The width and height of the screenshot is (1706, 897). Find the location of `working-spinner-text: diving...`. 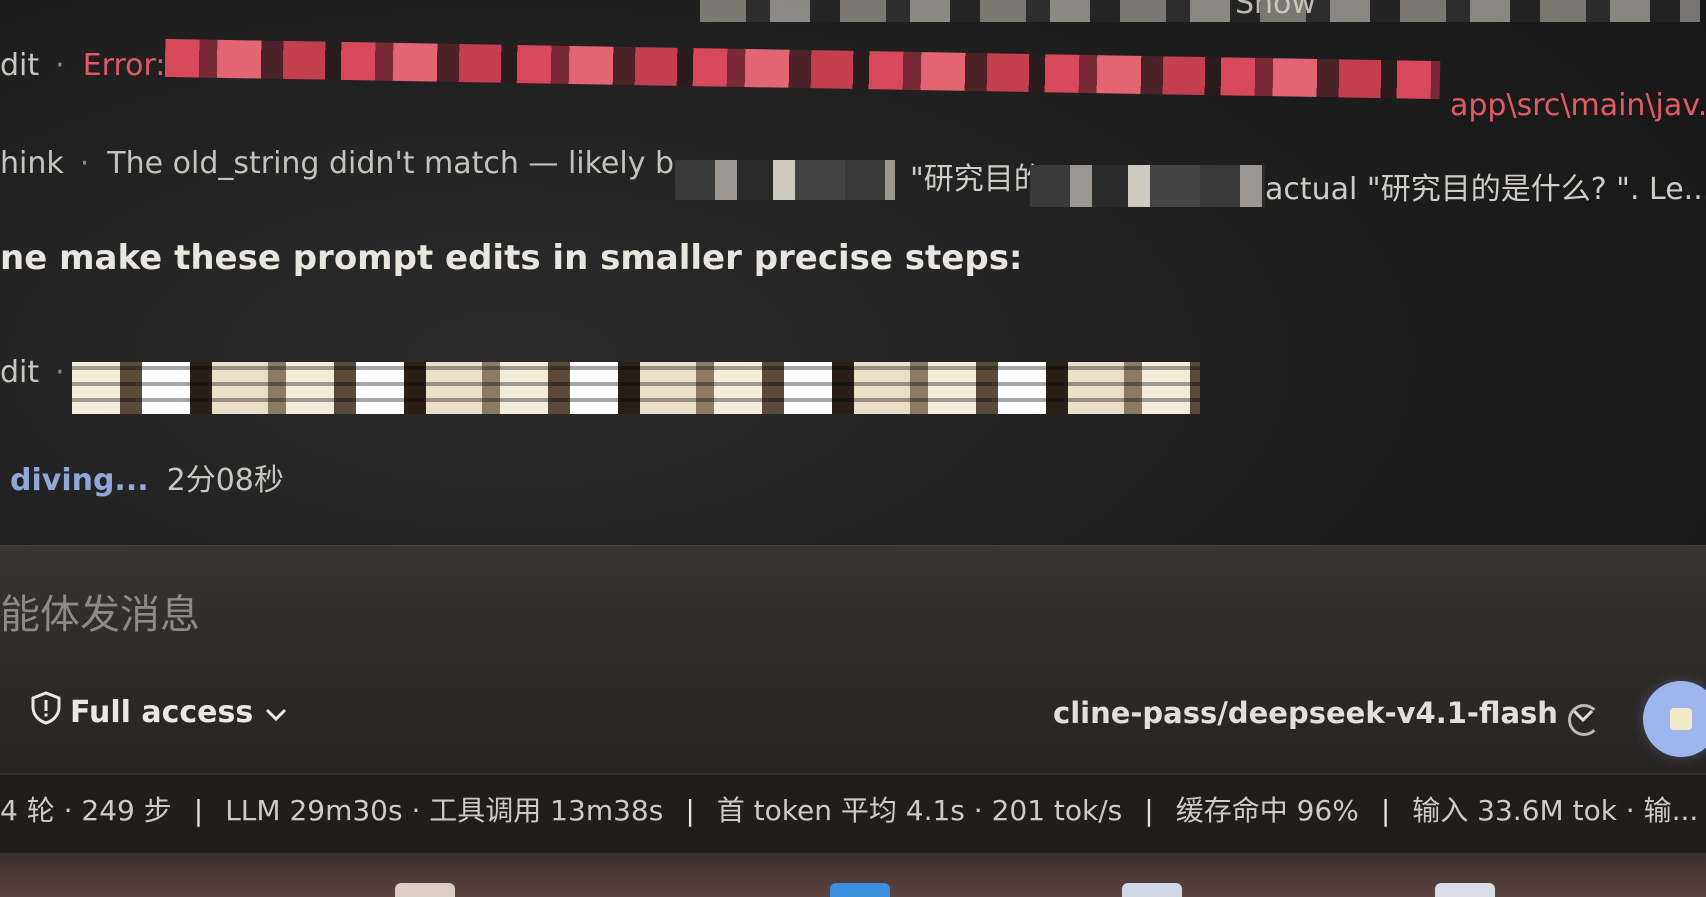

working-spinner-text: diving... is located at coordinates (79, 480).